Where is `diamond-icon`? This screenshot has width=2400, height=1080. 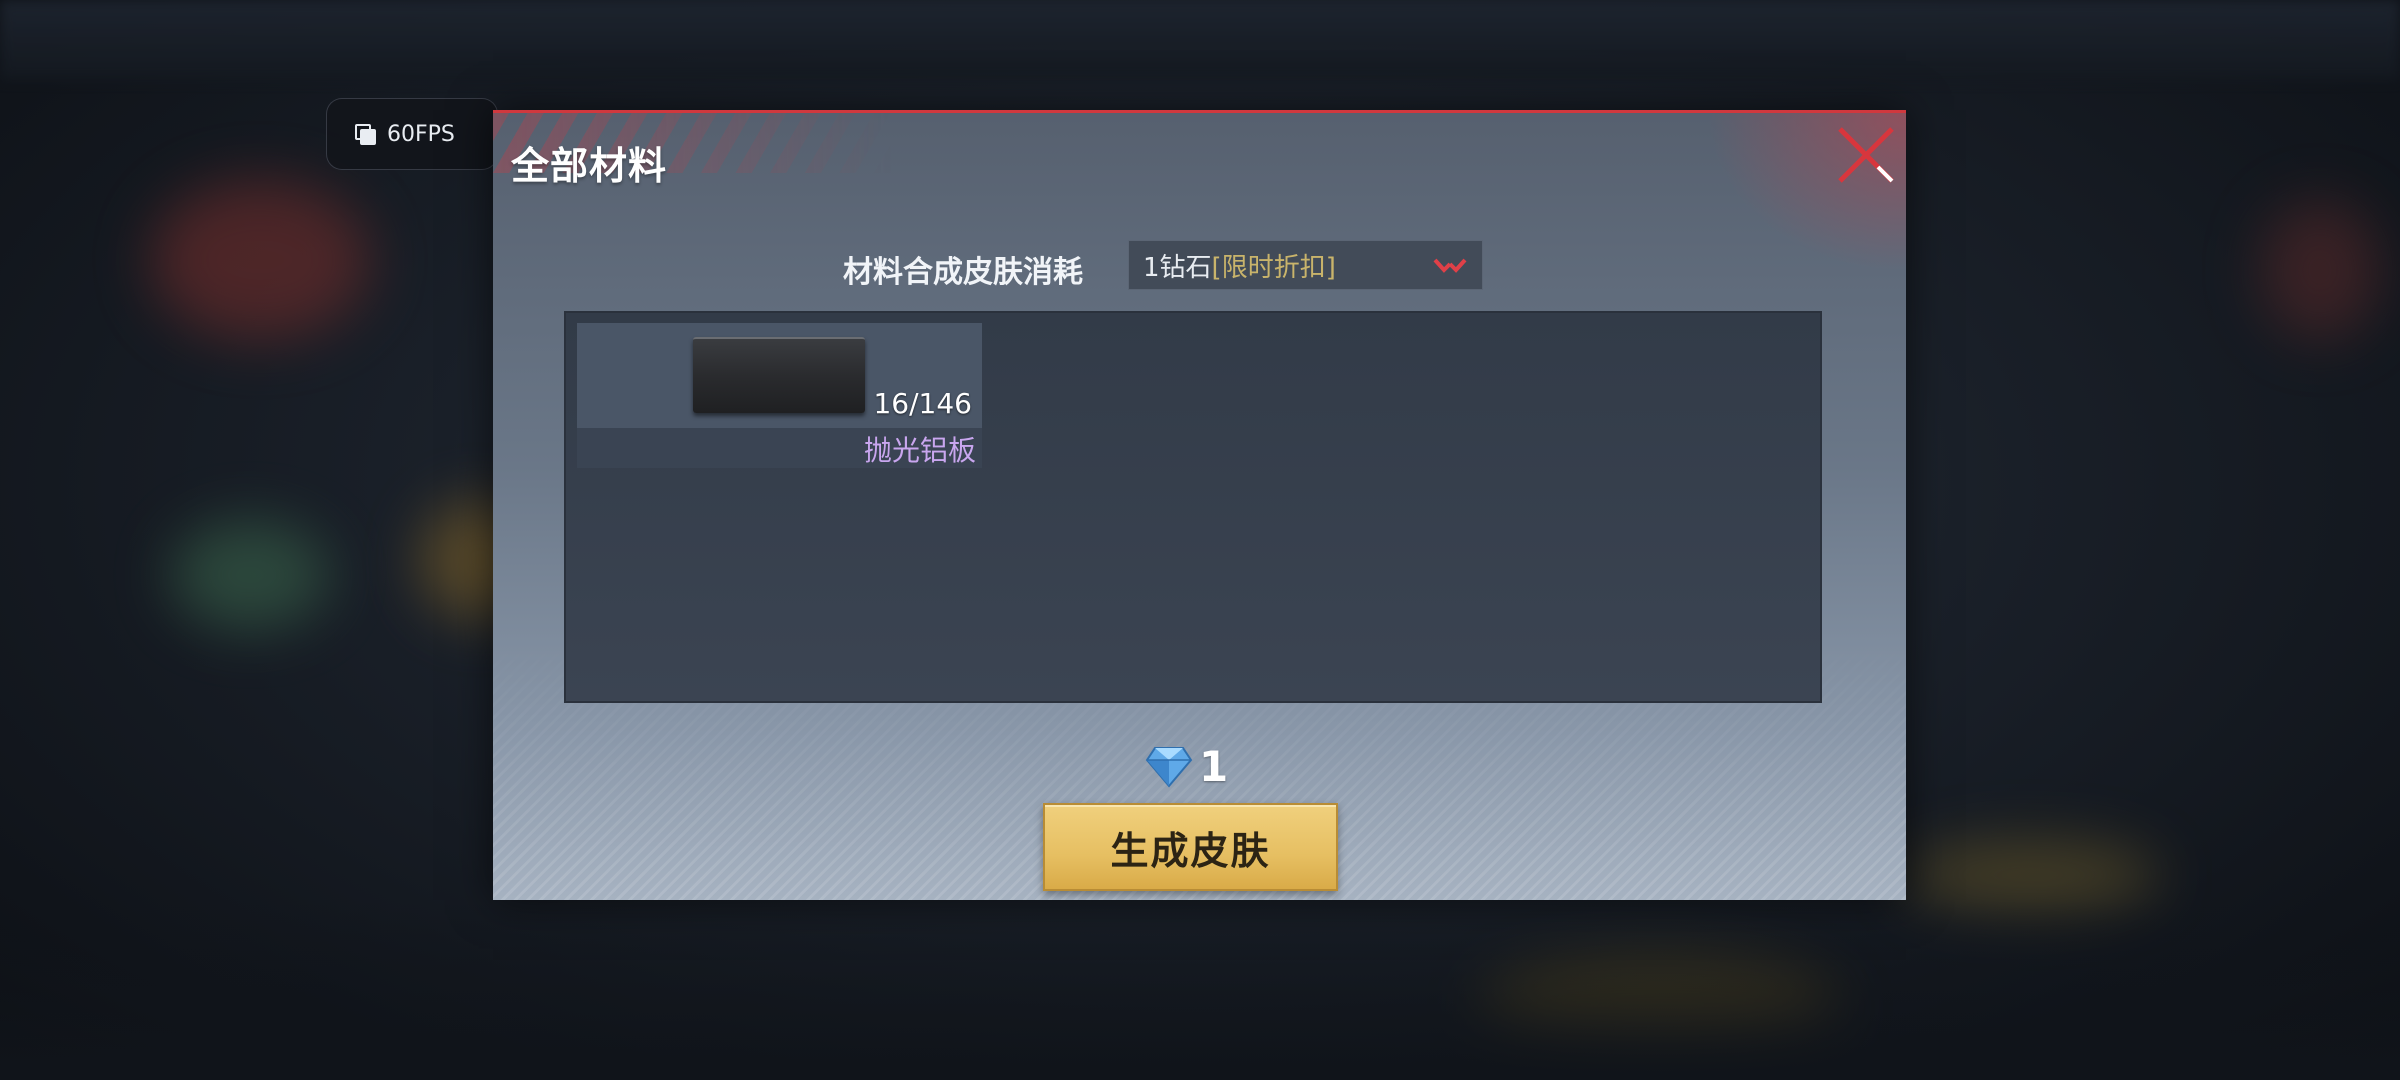
diamond-icon is located at coordinates (1169, 767).